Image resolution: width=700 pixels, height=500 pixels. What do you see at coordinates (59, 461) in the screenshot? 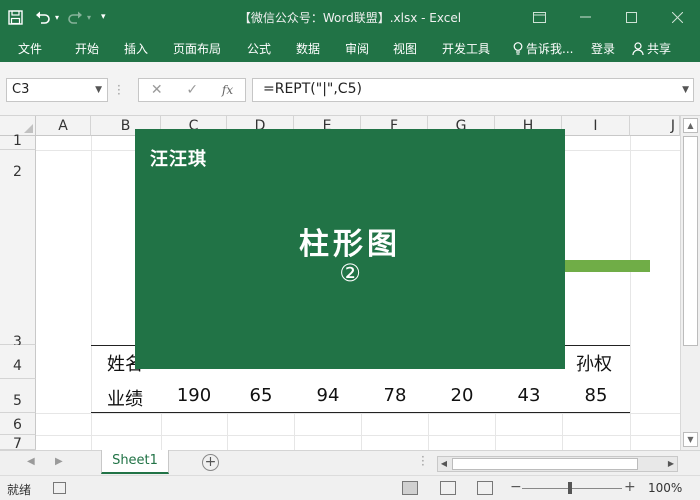
I see `next-sheet-icon: ▶` at bounding box center [59, 461].